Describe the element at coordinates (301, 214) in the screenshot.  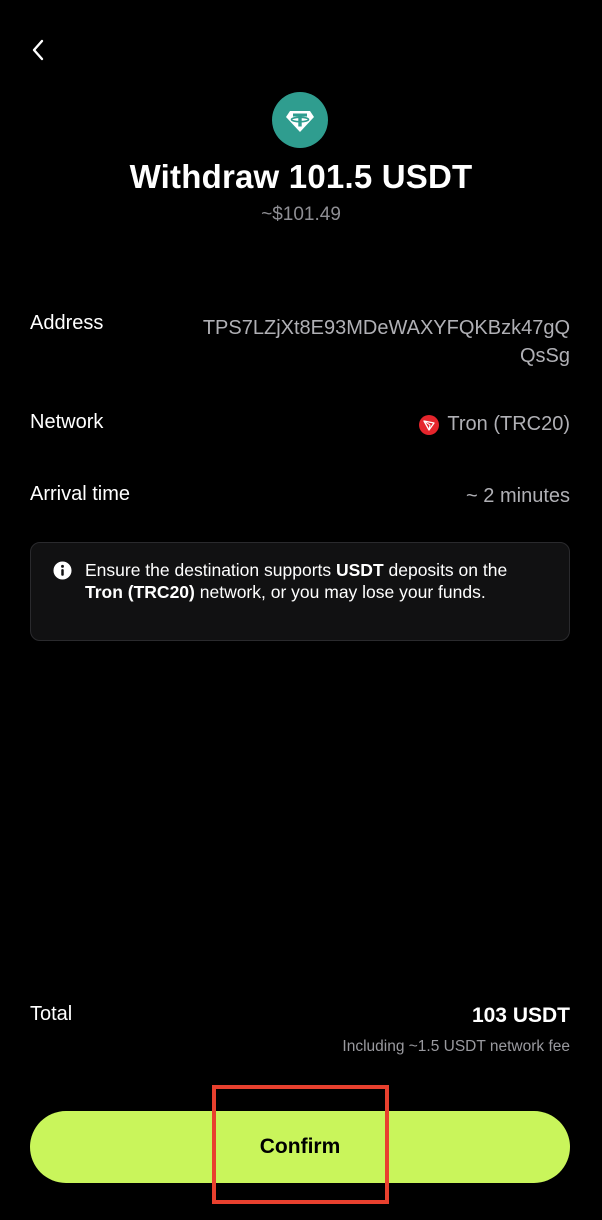
I see `fiat-value: ~$101.49` at that location.